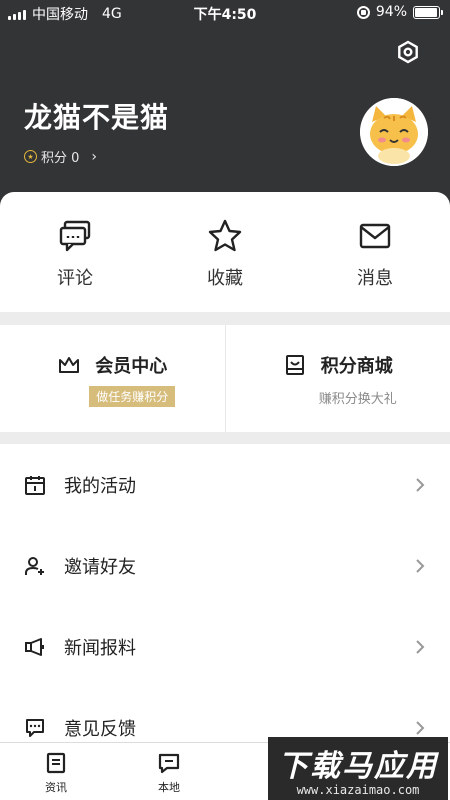  Describe the element at coordinates (56, 787) in the screenshot. I see `tab-news-label: 资讯` at that location.